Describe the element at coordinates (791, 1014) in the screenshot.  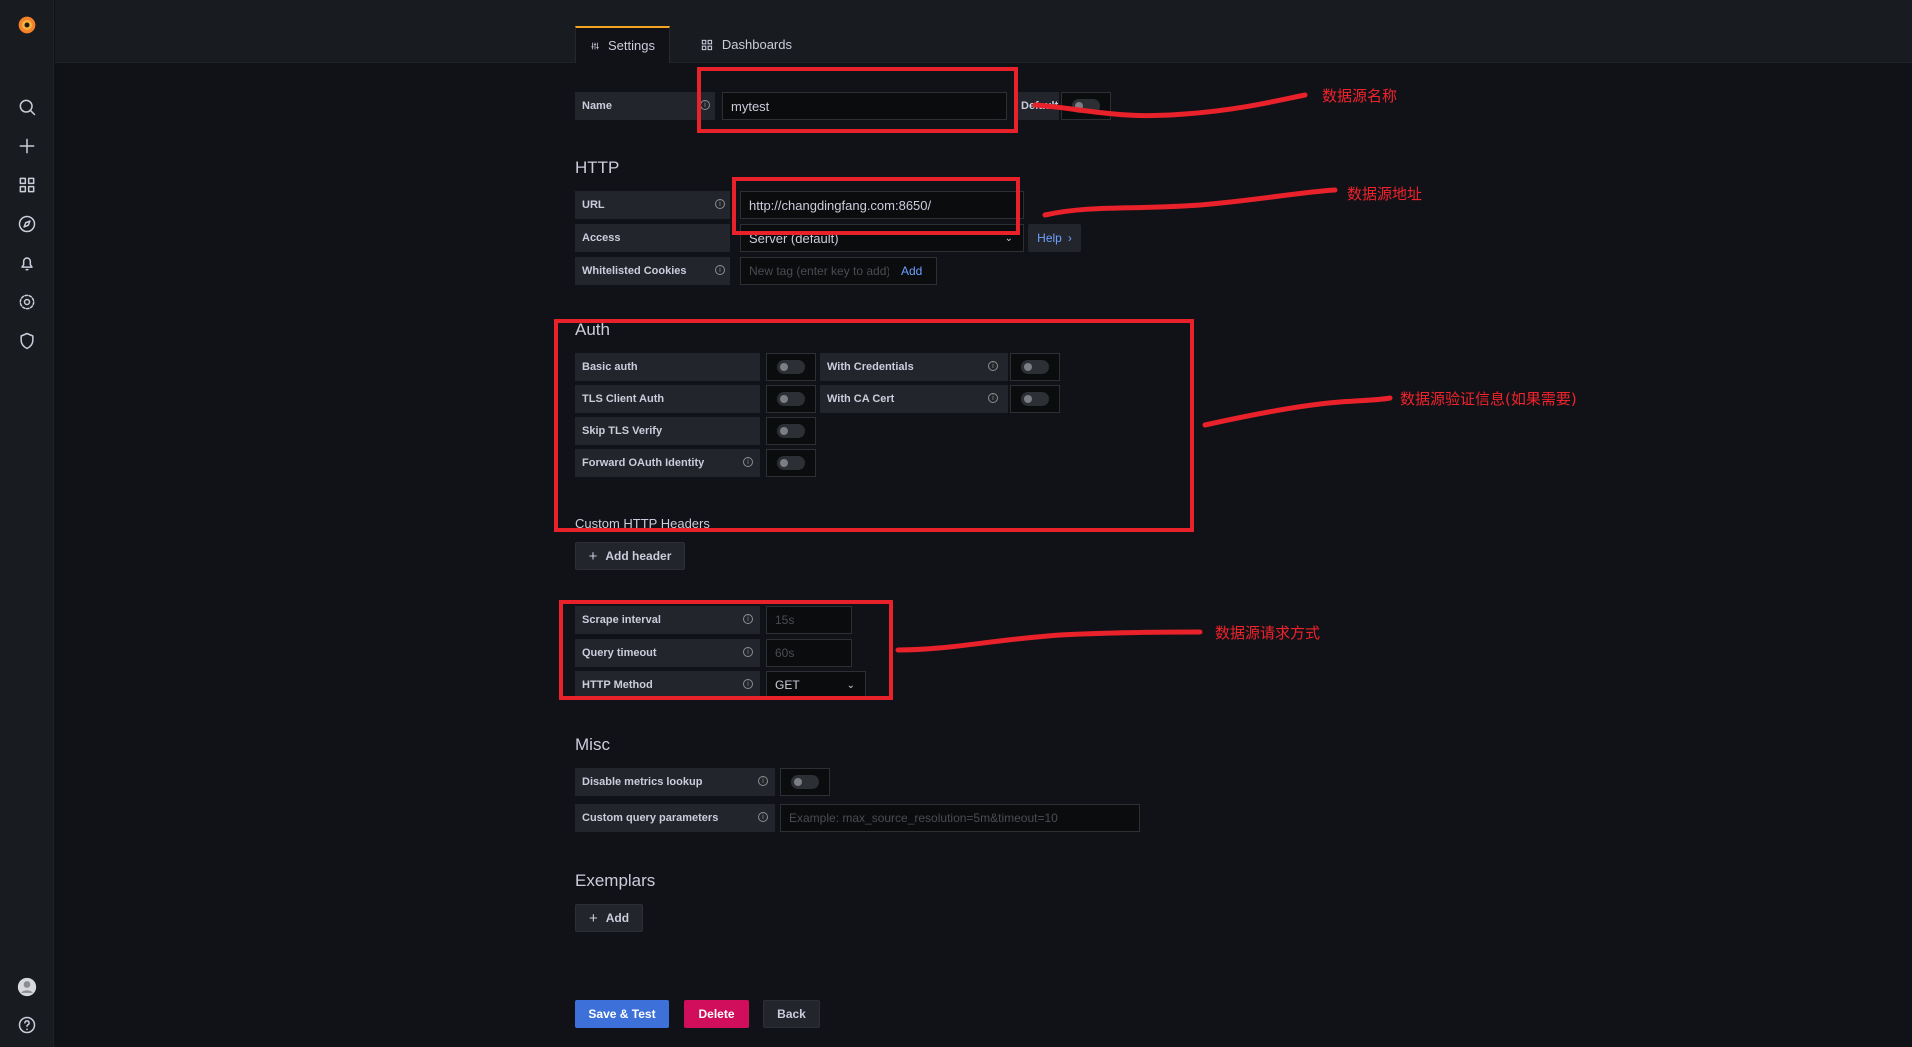
I see `back-button: Back` at that location.